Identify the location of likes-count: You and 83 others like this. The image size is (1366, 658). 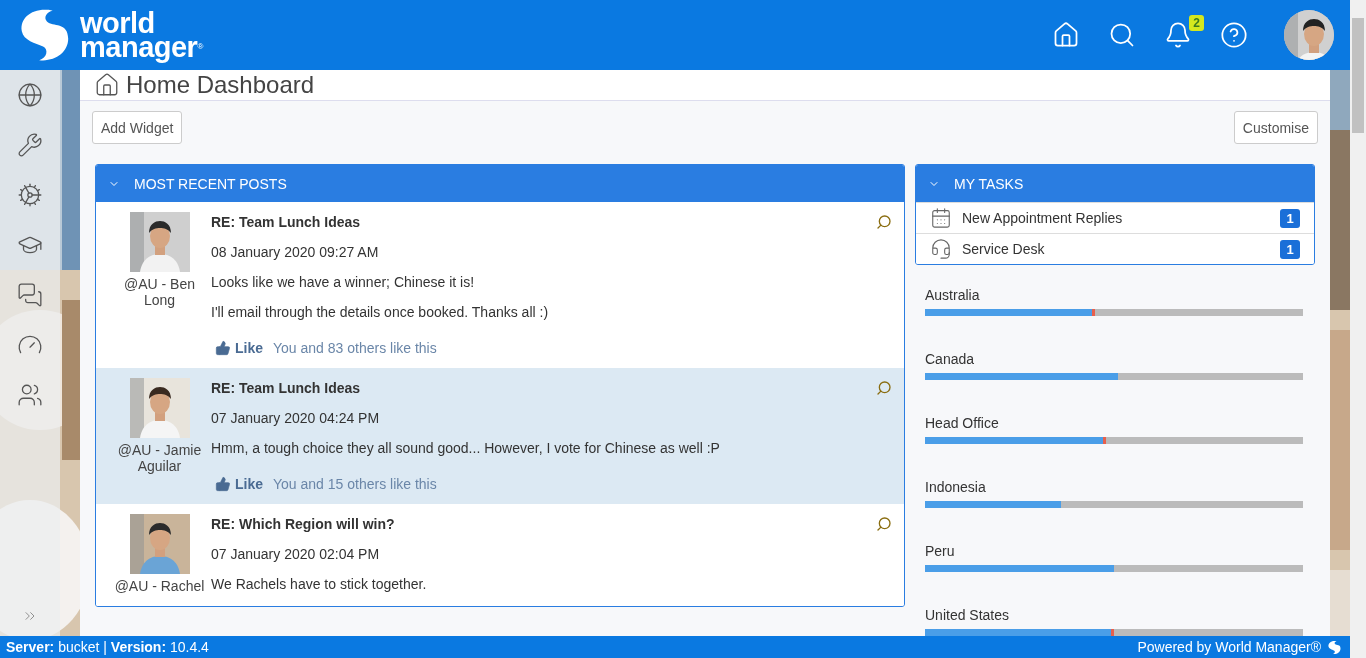
(355, 348).